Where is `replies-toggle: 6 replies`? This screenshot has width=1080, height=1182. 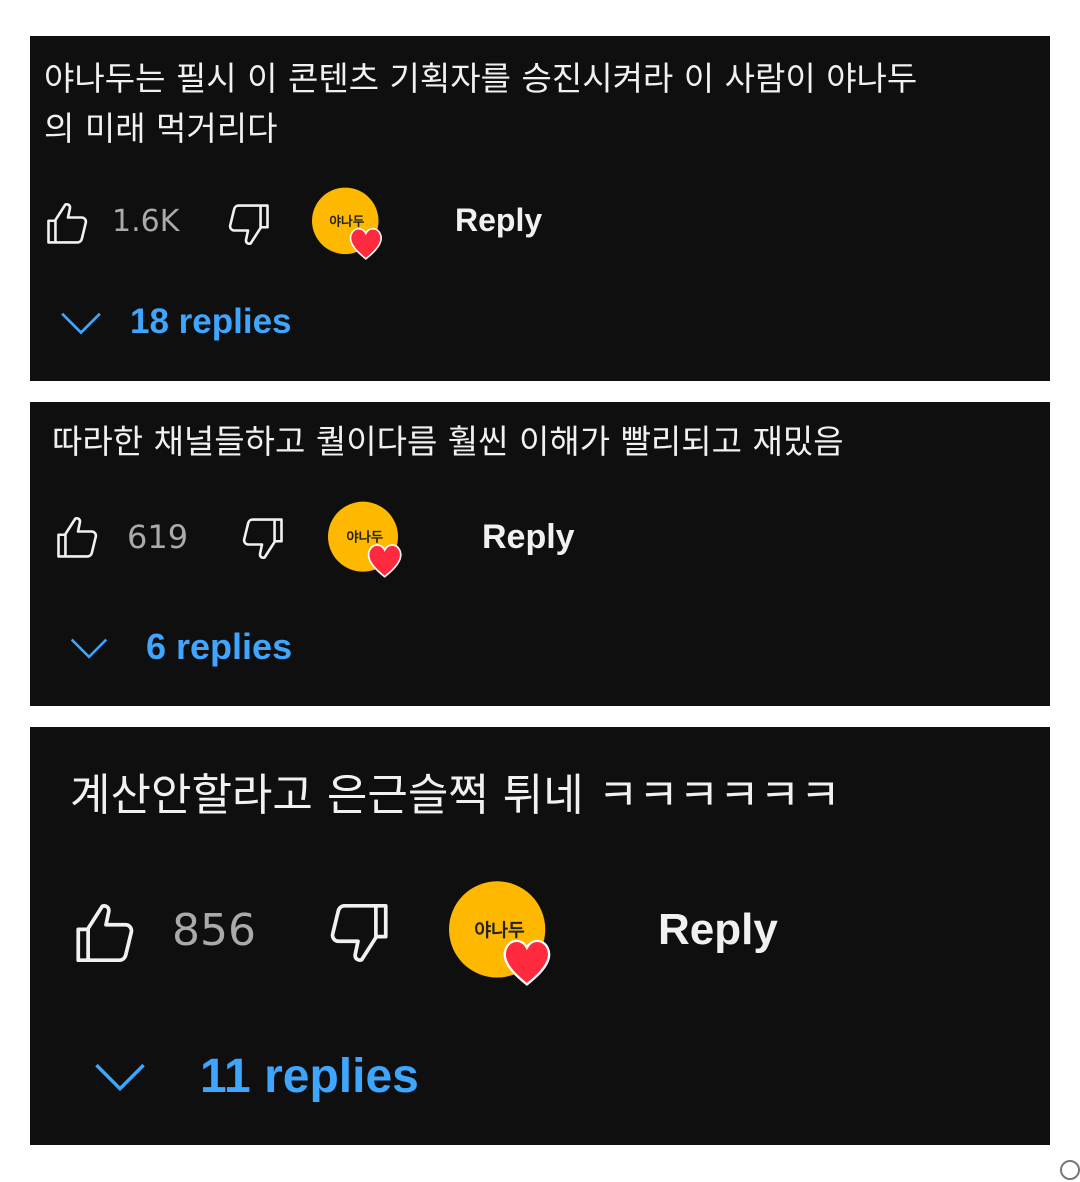
replies-toggle: 6 replies is located at coordinates (219, 647).